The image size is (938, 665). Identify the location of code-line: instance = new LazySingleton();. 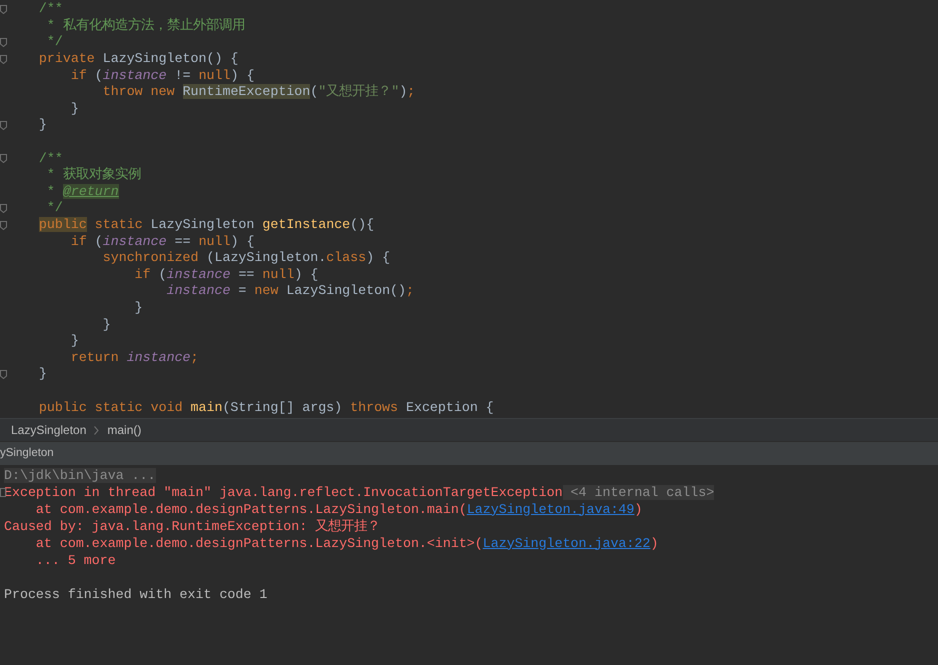
(290, 291).